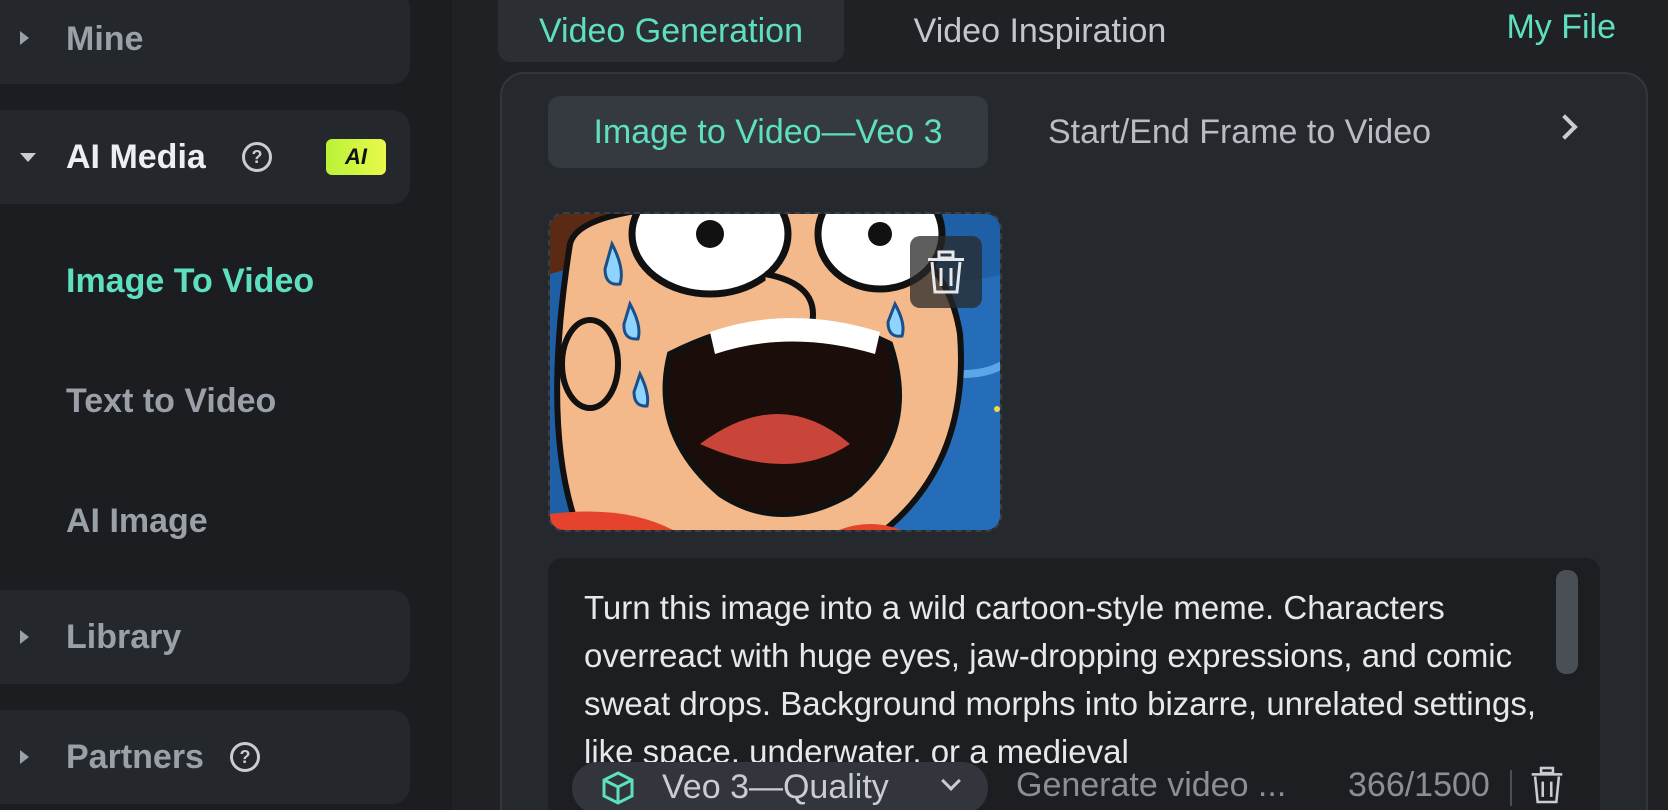 The height and width of the screenshot is (810, 1668). Describe the element at coordinates (105, 39) in the screenshot. I see `sidebar-group-label: Mine` at that location.